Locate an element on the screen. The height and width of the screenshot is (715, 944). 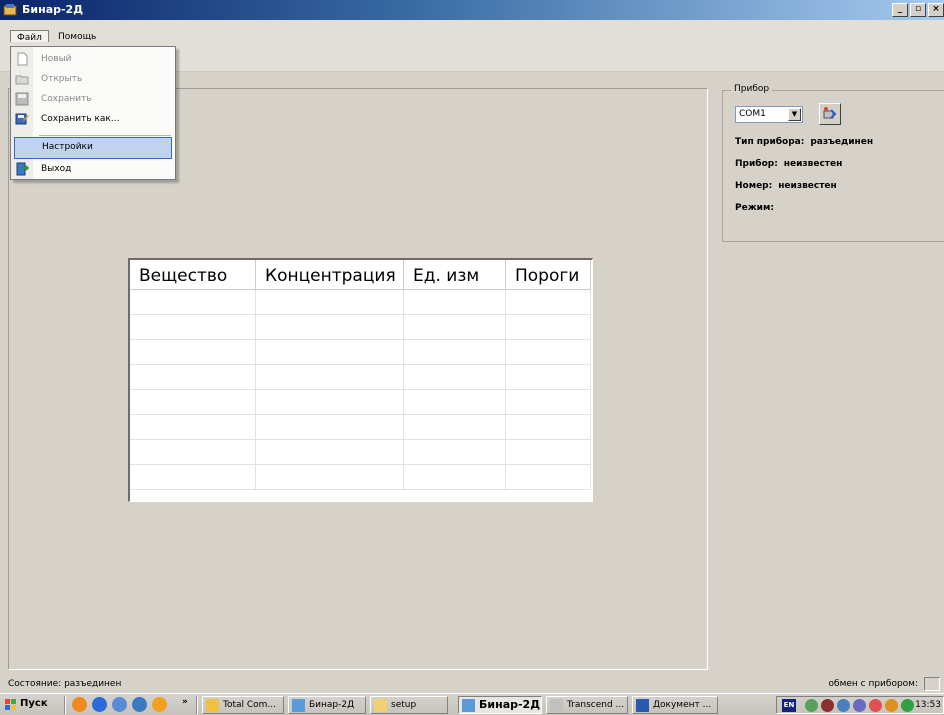
tray-update-icon is located at coordinates (891, 705).